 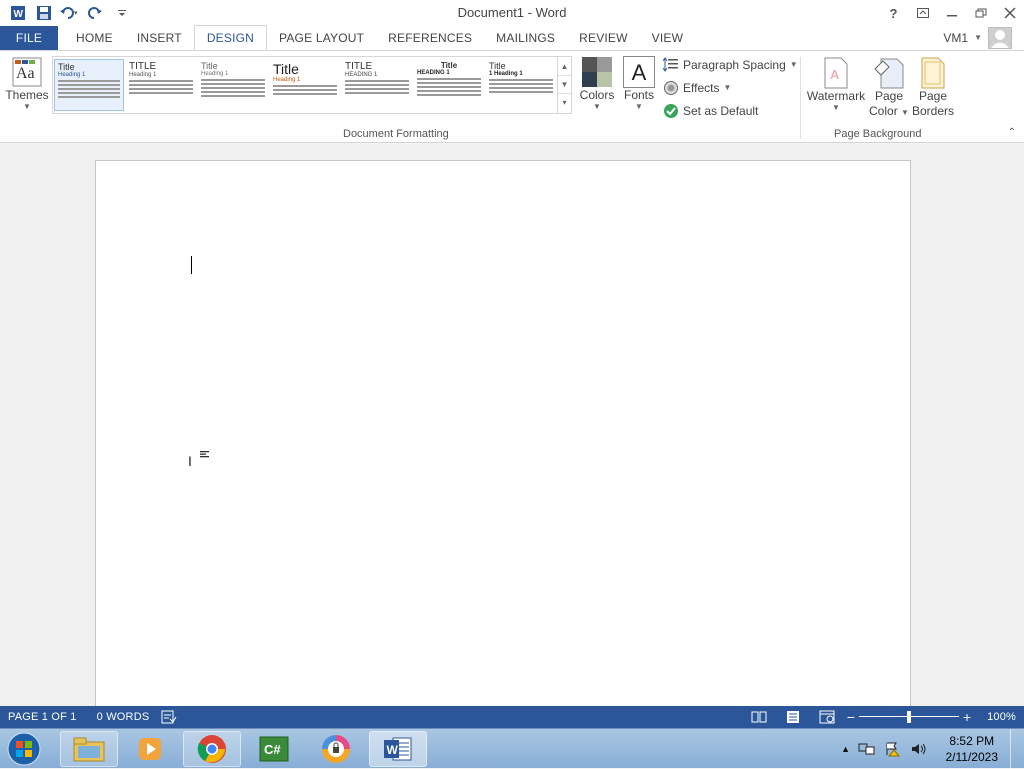 What do you see at coordinates (161, 85) in the screenshot?
I see `style-set-item: TITLE Heading 1` at bounding box center [161, 85].